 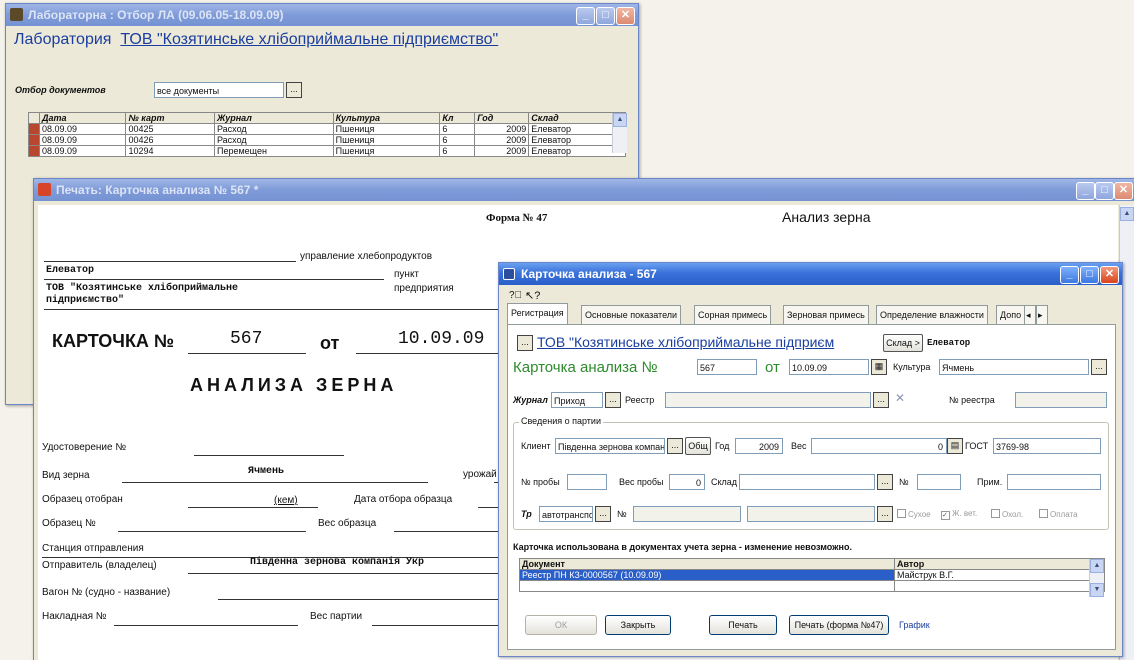 I want to click on nakladnaya-line, so click(x=206, y=625).